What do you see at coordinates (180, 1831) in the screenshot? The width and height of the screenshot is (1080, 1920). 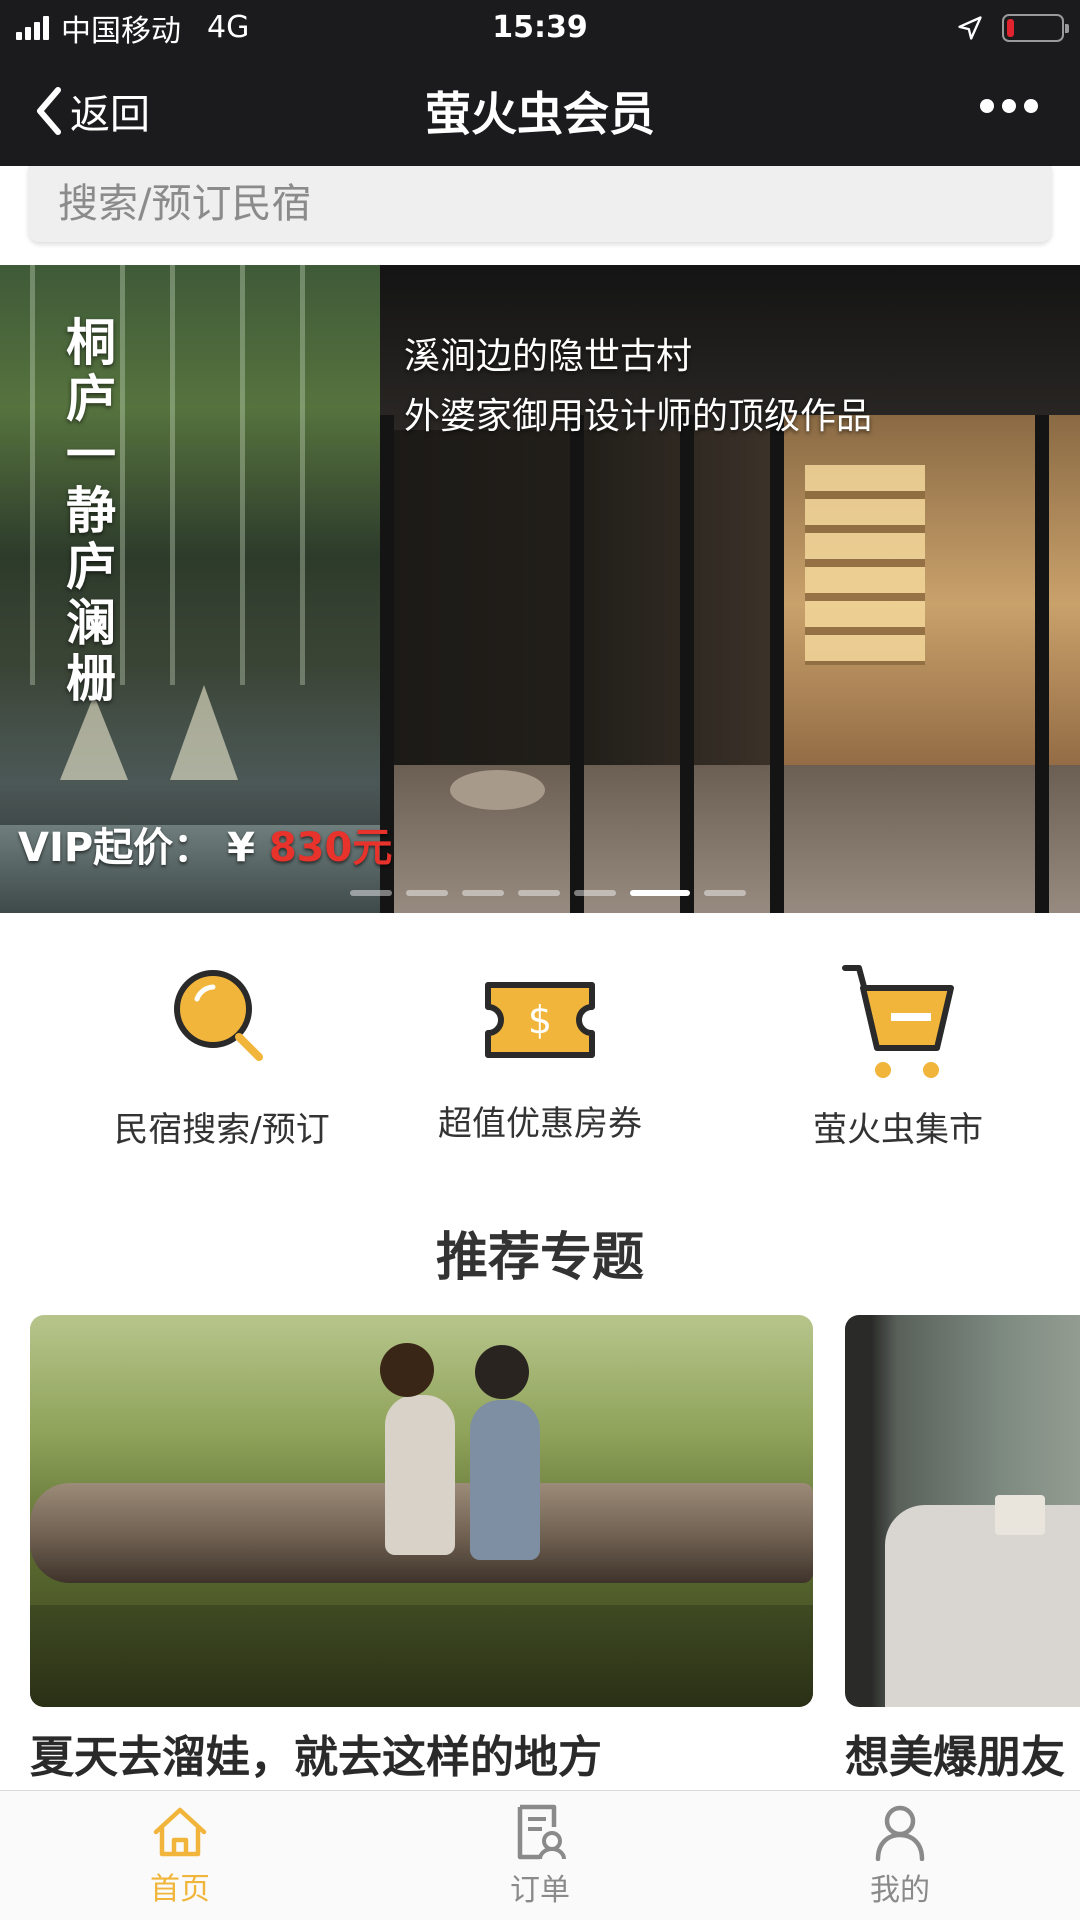 I see `home-icon` at bounding box center [180, 1831].